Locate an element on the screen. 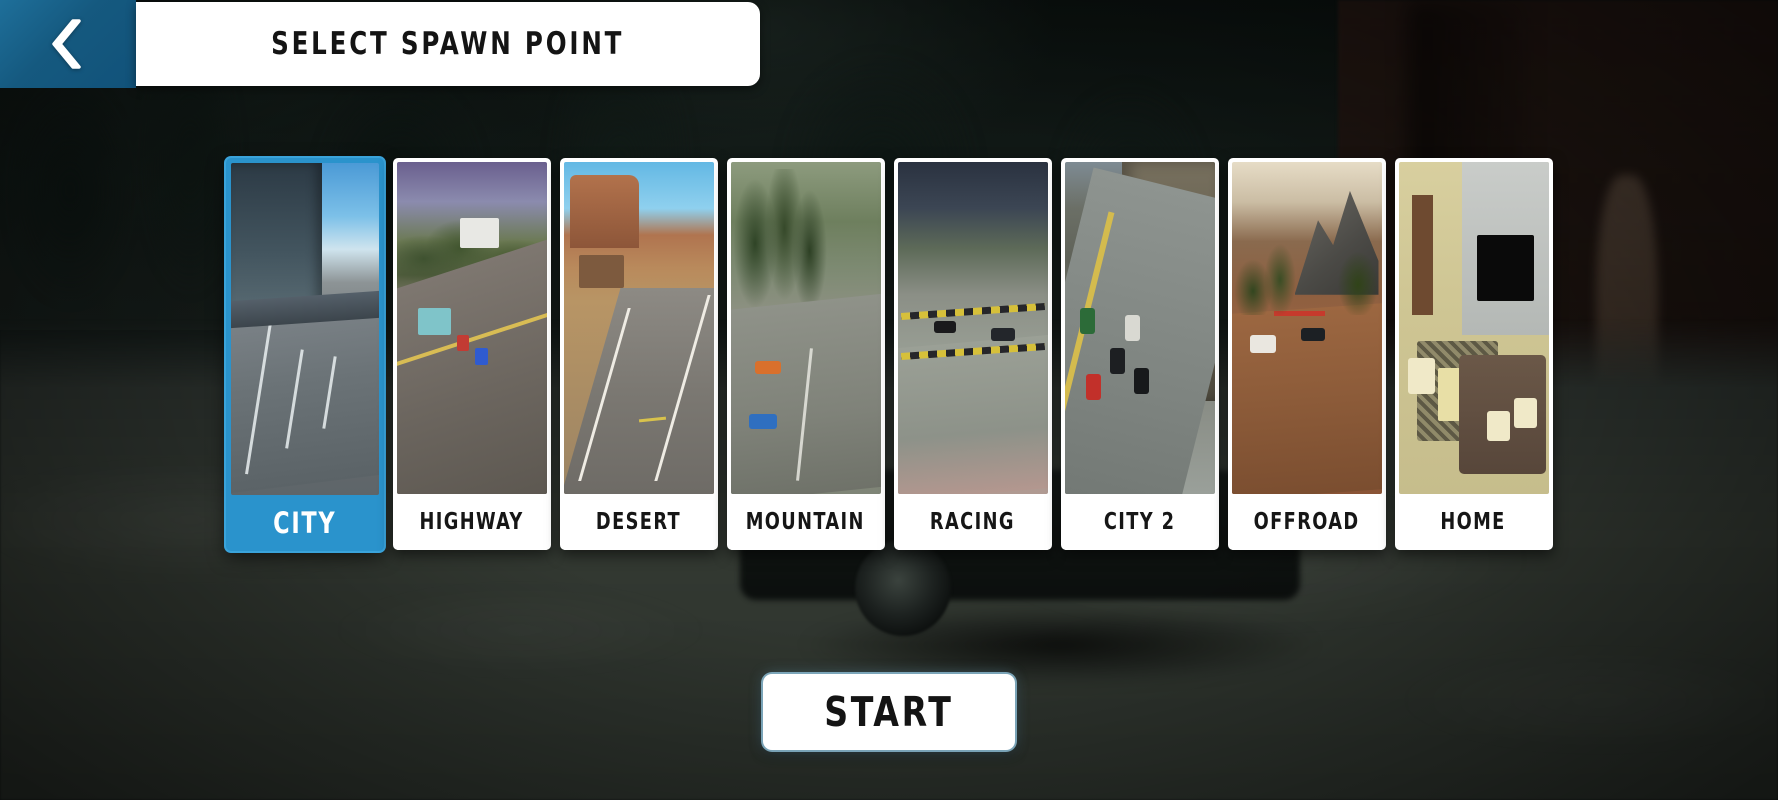 The image size is (1778, 800). spawn-point-card-racing: RACING is located at coordinates (972, 354).